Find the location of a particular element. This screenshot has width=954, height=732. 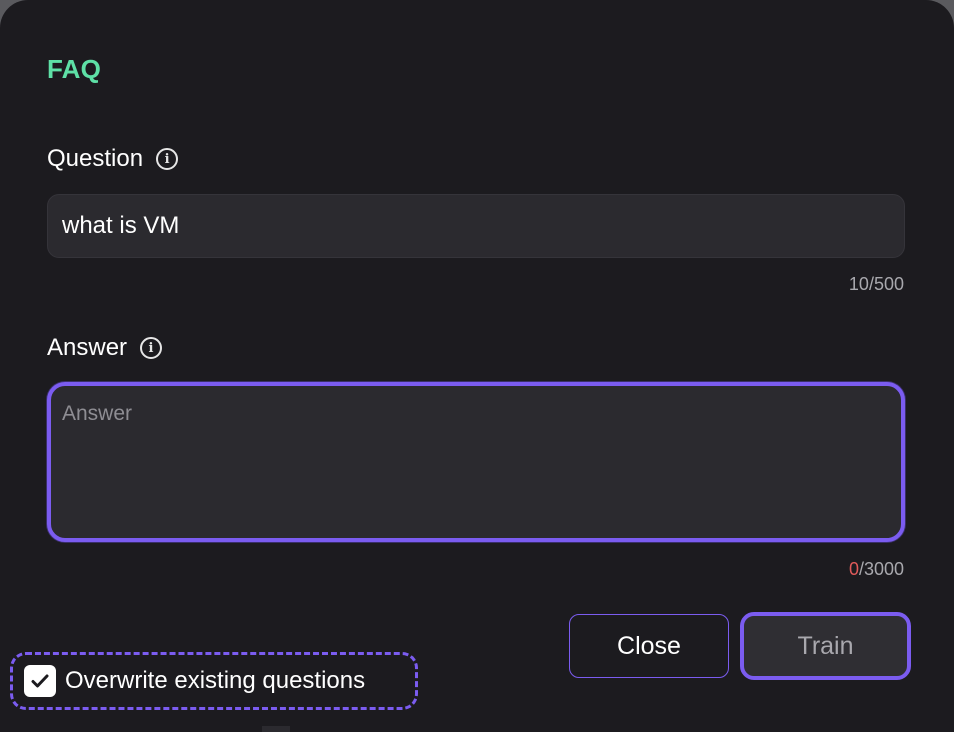

check-icon is located at coordinates (40, 681).